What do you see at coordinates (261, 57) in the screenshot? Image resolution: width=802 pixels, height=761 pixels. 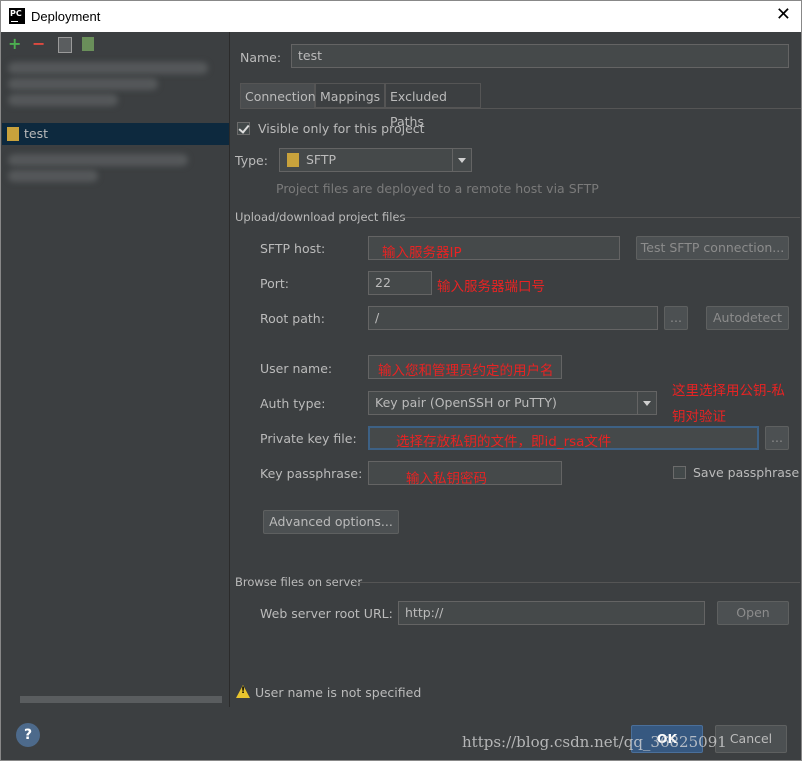 I see `name-label: Name:` at bounding box center [261, 57].